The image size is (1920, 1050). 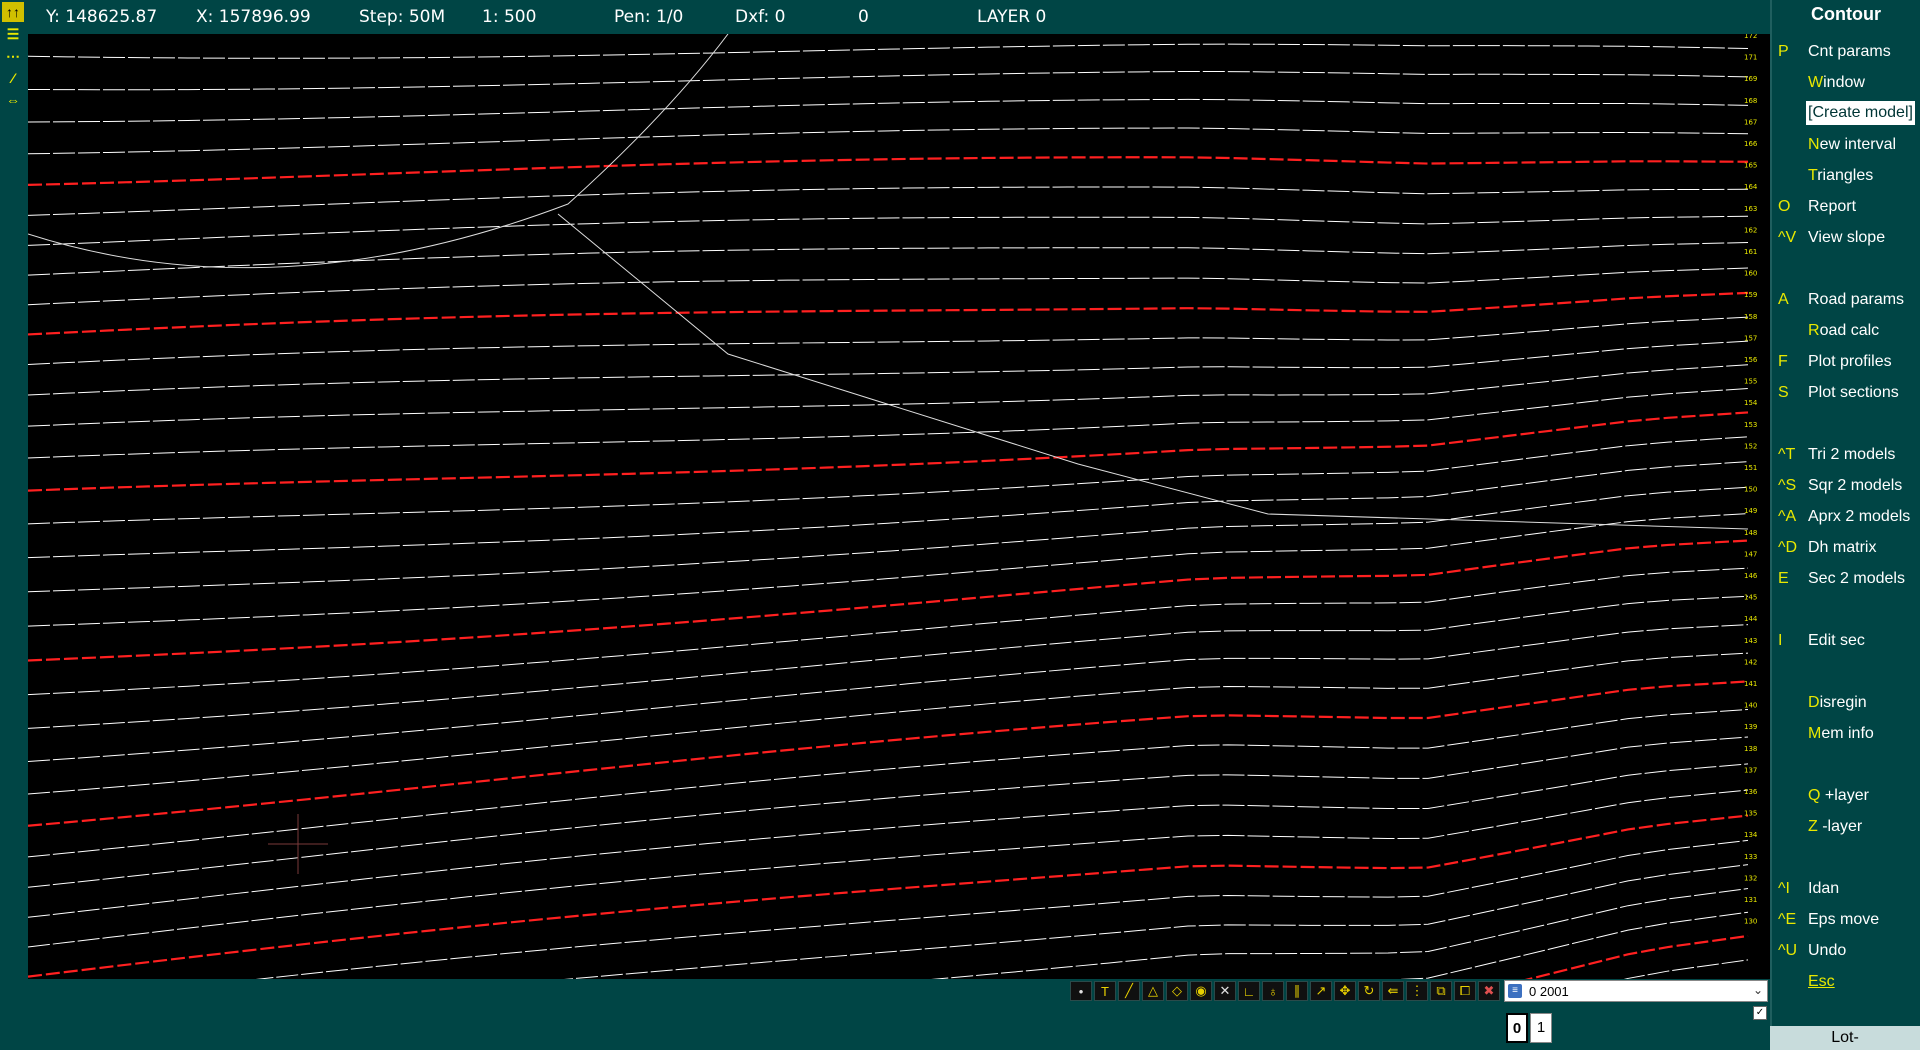 I want to click on contour-elevation-label: 138, so click(x=1750, y=749).